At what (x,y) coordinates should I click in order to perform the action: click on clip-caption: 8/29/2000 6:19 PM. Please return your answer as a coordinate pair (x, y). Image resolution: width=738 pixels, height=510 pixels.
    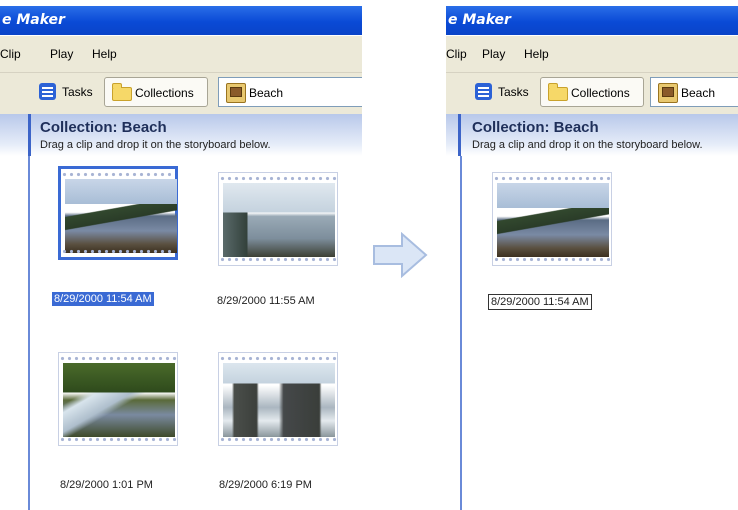
    Looking at the image, I should click on (265, 485).